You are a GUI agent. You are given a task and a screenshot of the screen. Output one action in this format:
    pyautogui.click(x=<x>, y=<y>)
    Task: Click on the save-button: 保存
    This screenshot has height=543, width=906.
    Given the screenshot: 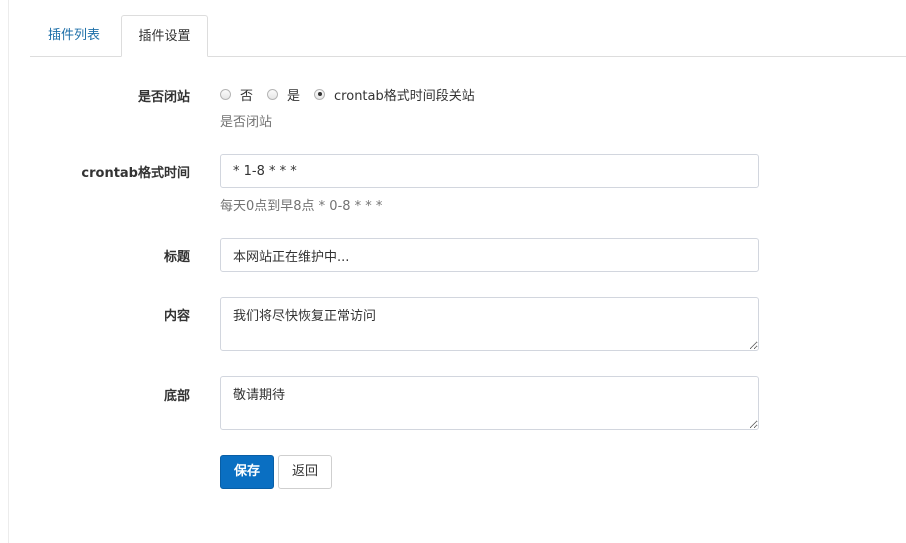 What is the action you would take?
    pyautogui.click(x=247, y=472)
    